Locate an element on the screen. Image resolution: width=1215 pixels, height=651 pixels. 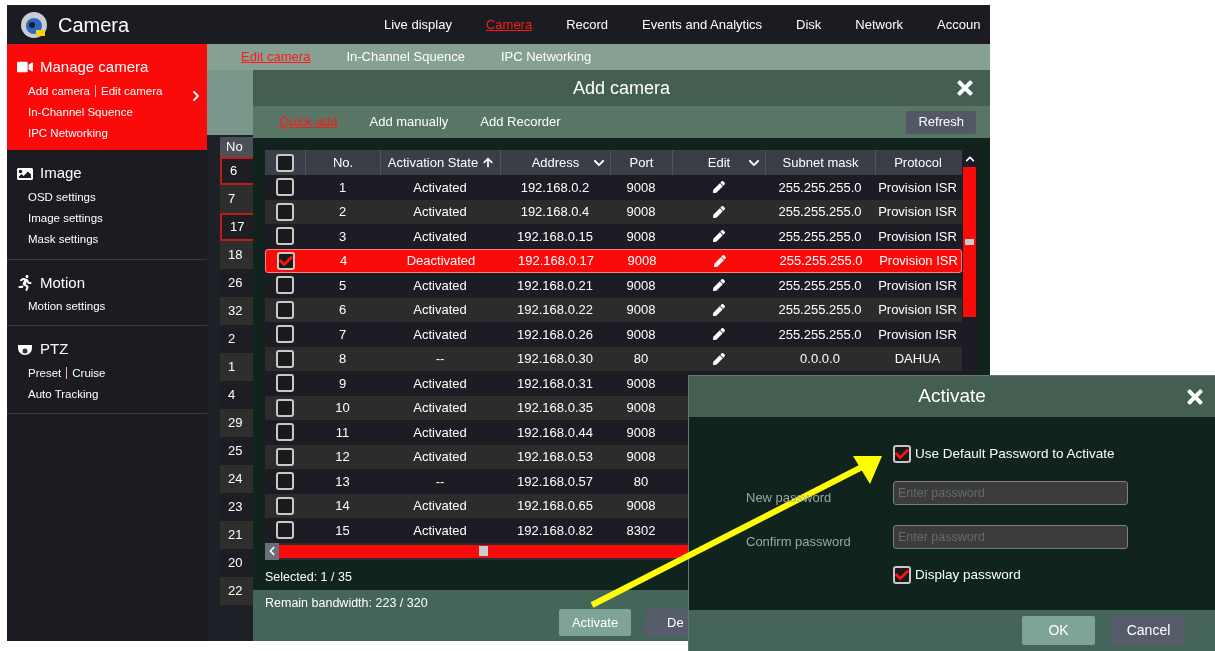
table-row: 8 -- 192.168.0.30 80 0.0.0.0 DAHUA is located at coordinates (613, 358).